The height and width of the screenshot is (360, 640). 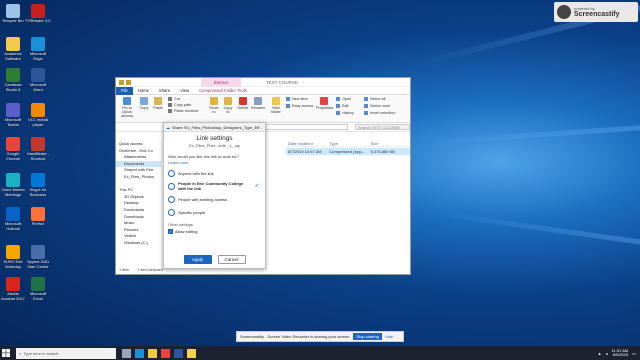 What do you see at coordinates (138, 243) in the screenshot?
I see `nav-item: Windows (C:)` at bounding box center [138, 243].